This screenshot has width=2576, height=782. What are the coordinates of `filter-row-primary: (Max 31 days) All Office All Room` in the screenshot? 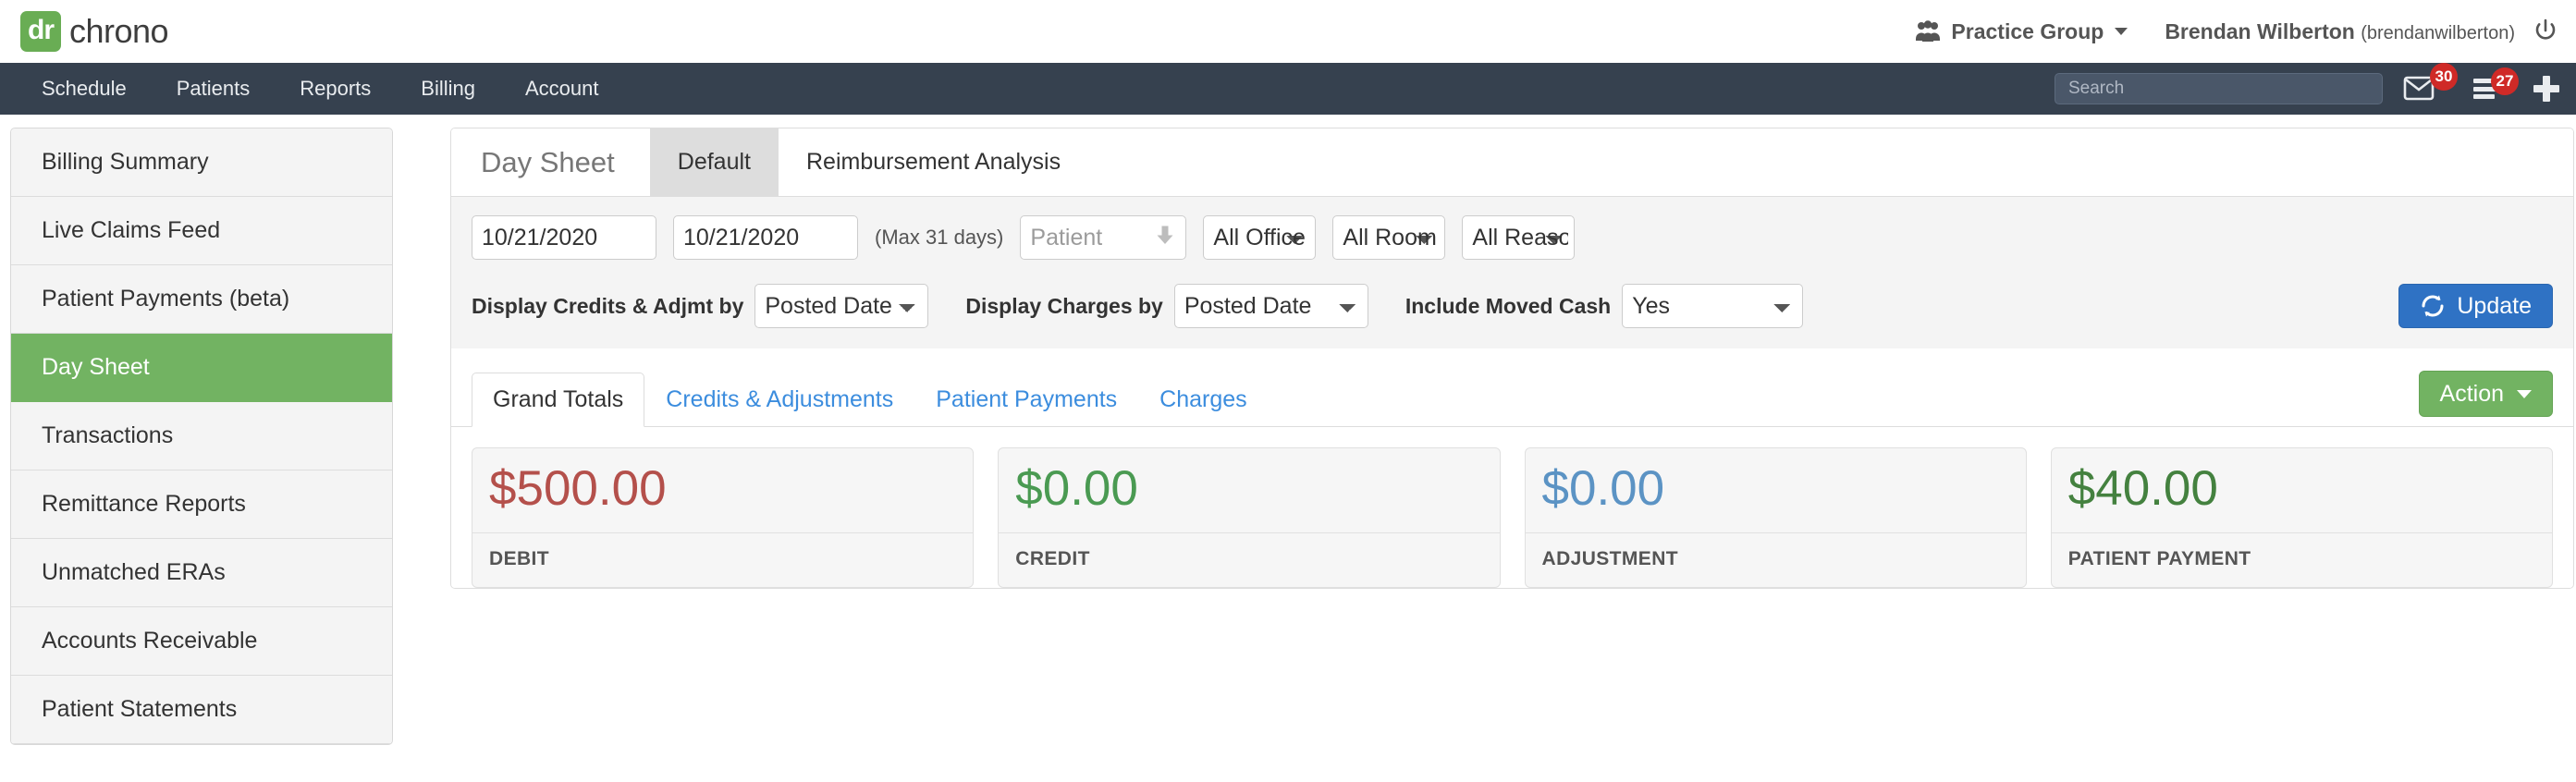 It's located at (1512, 237).